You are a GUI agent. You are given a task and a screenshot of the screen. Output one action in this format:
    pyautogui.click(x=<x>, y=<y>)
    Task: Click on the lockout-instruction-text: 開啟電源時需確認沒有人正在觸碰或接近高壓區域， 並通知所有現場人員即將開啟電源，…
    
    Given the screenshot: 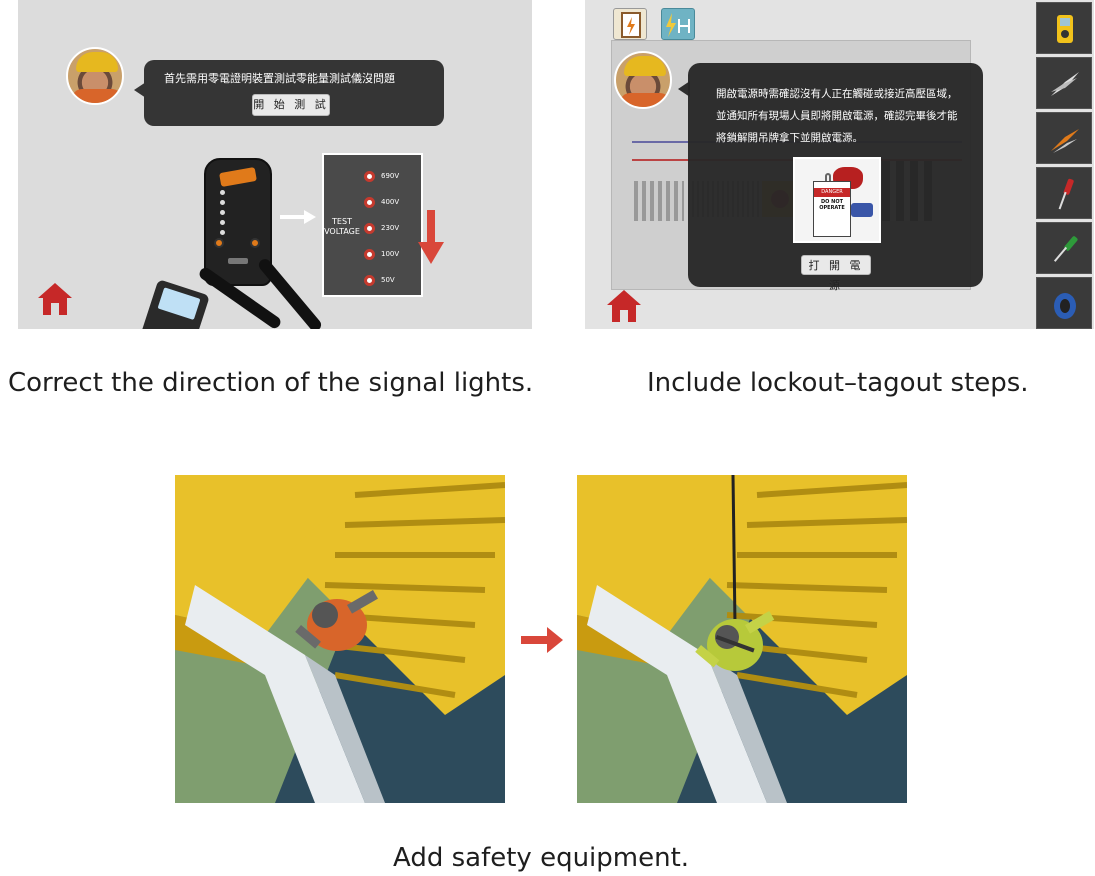 What is the action you would take?
    pyautogui.click(x=837, y=116)
    